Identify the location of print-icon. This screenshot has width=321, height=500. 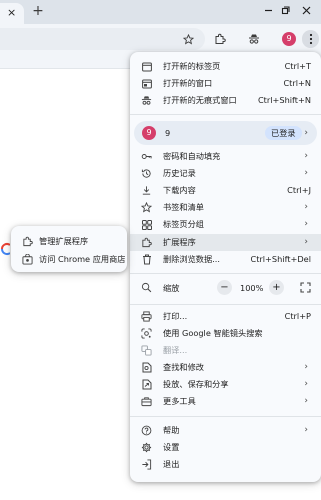
(146, 316).